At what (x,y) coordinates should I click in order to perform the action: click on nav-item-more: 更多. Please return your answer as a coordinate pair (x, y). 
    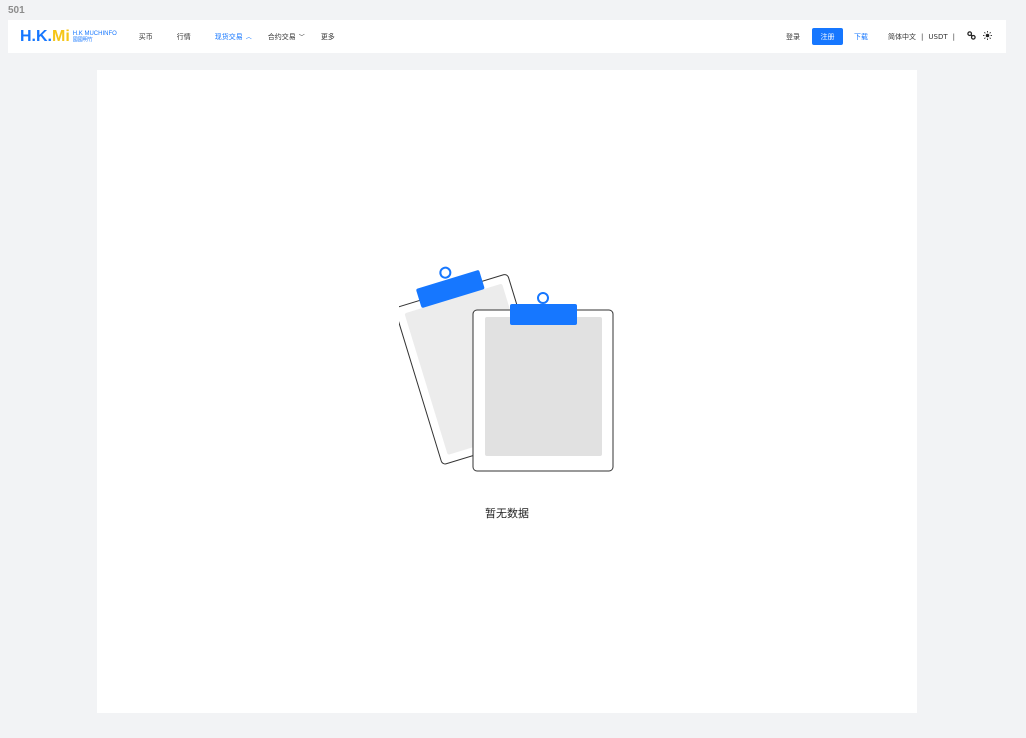
    Looking at the image, I should click on (328, 37).